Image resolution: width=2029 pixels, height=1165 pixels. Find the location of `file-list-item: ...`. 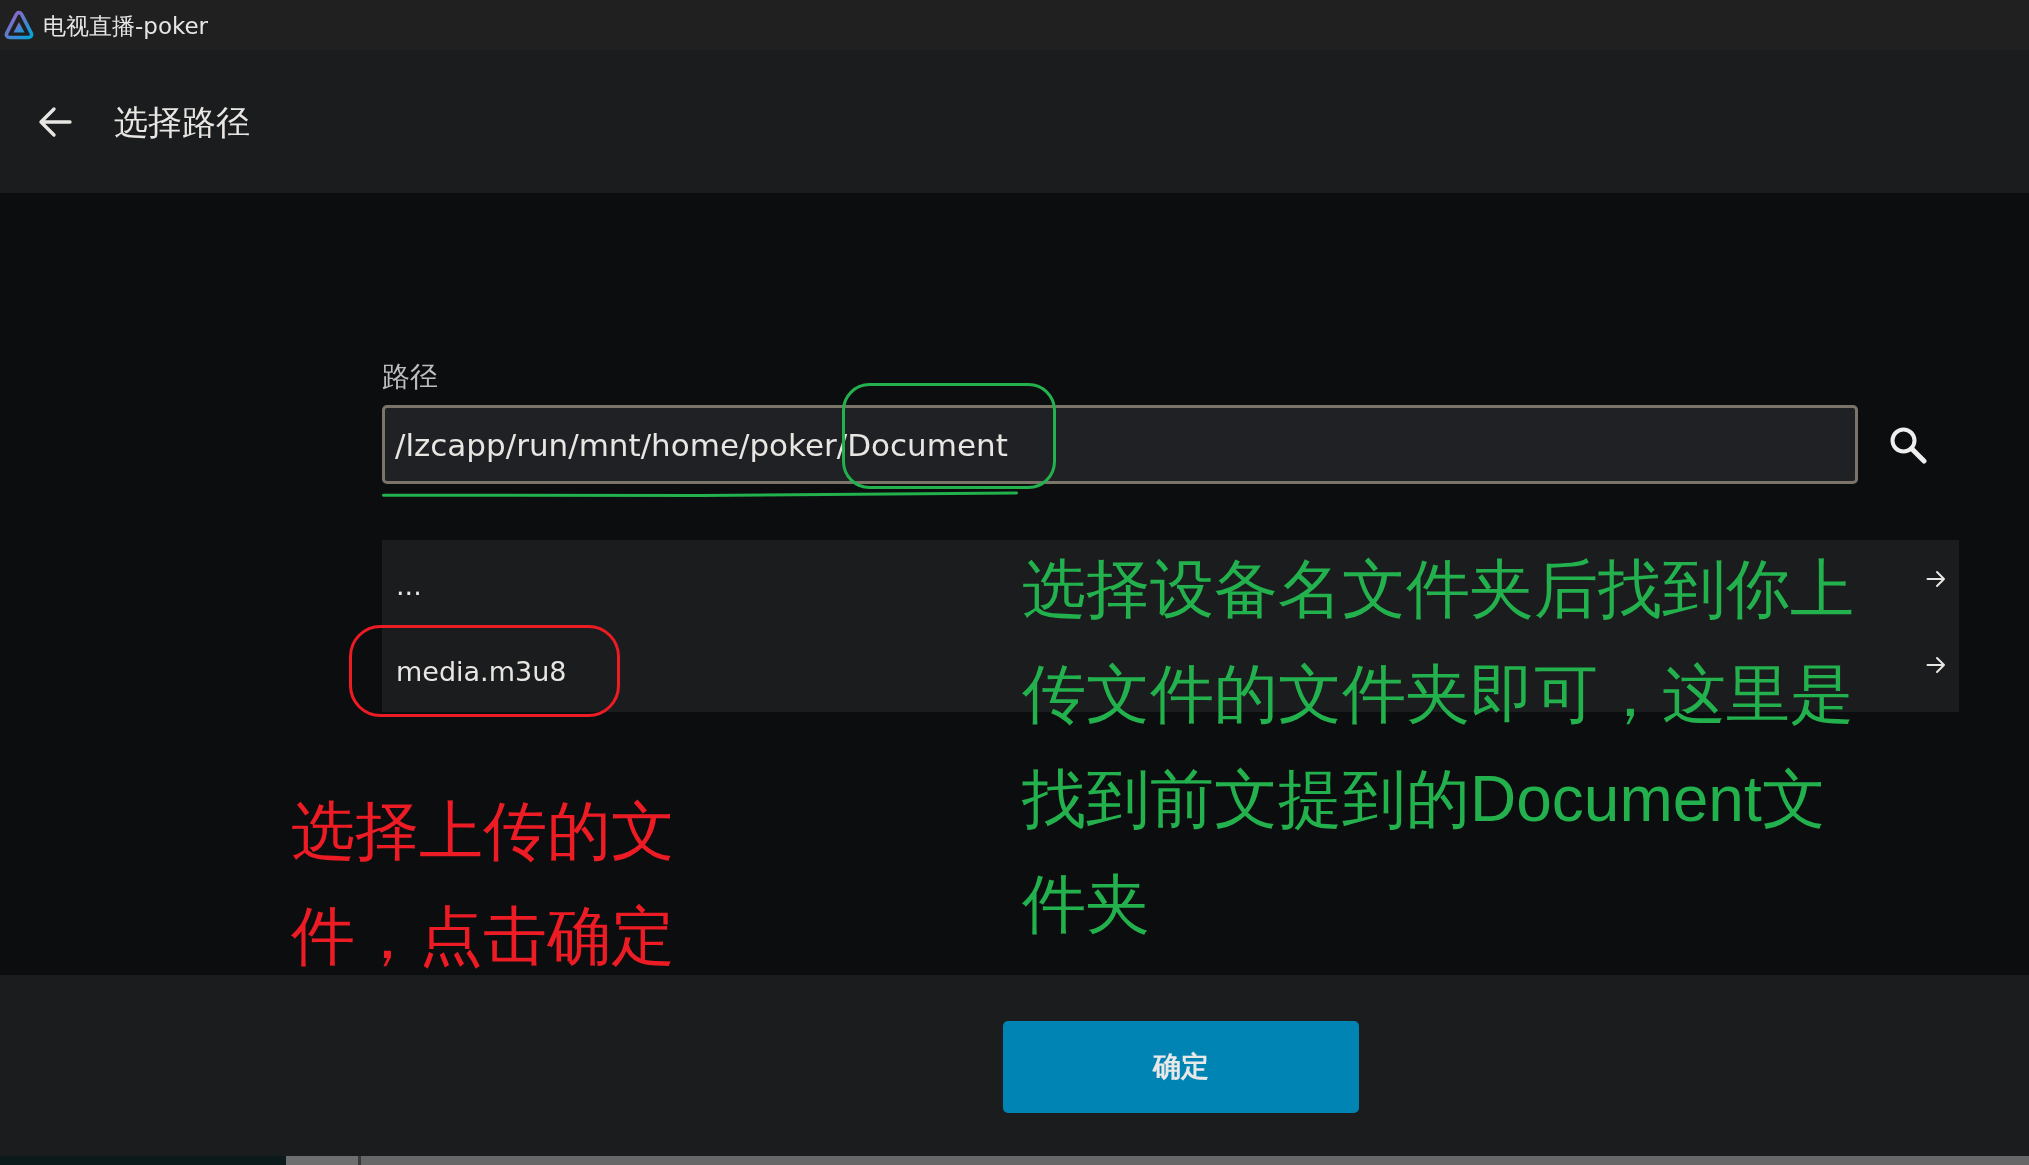

file-list-item: ... is located at coordinates (409, 586).